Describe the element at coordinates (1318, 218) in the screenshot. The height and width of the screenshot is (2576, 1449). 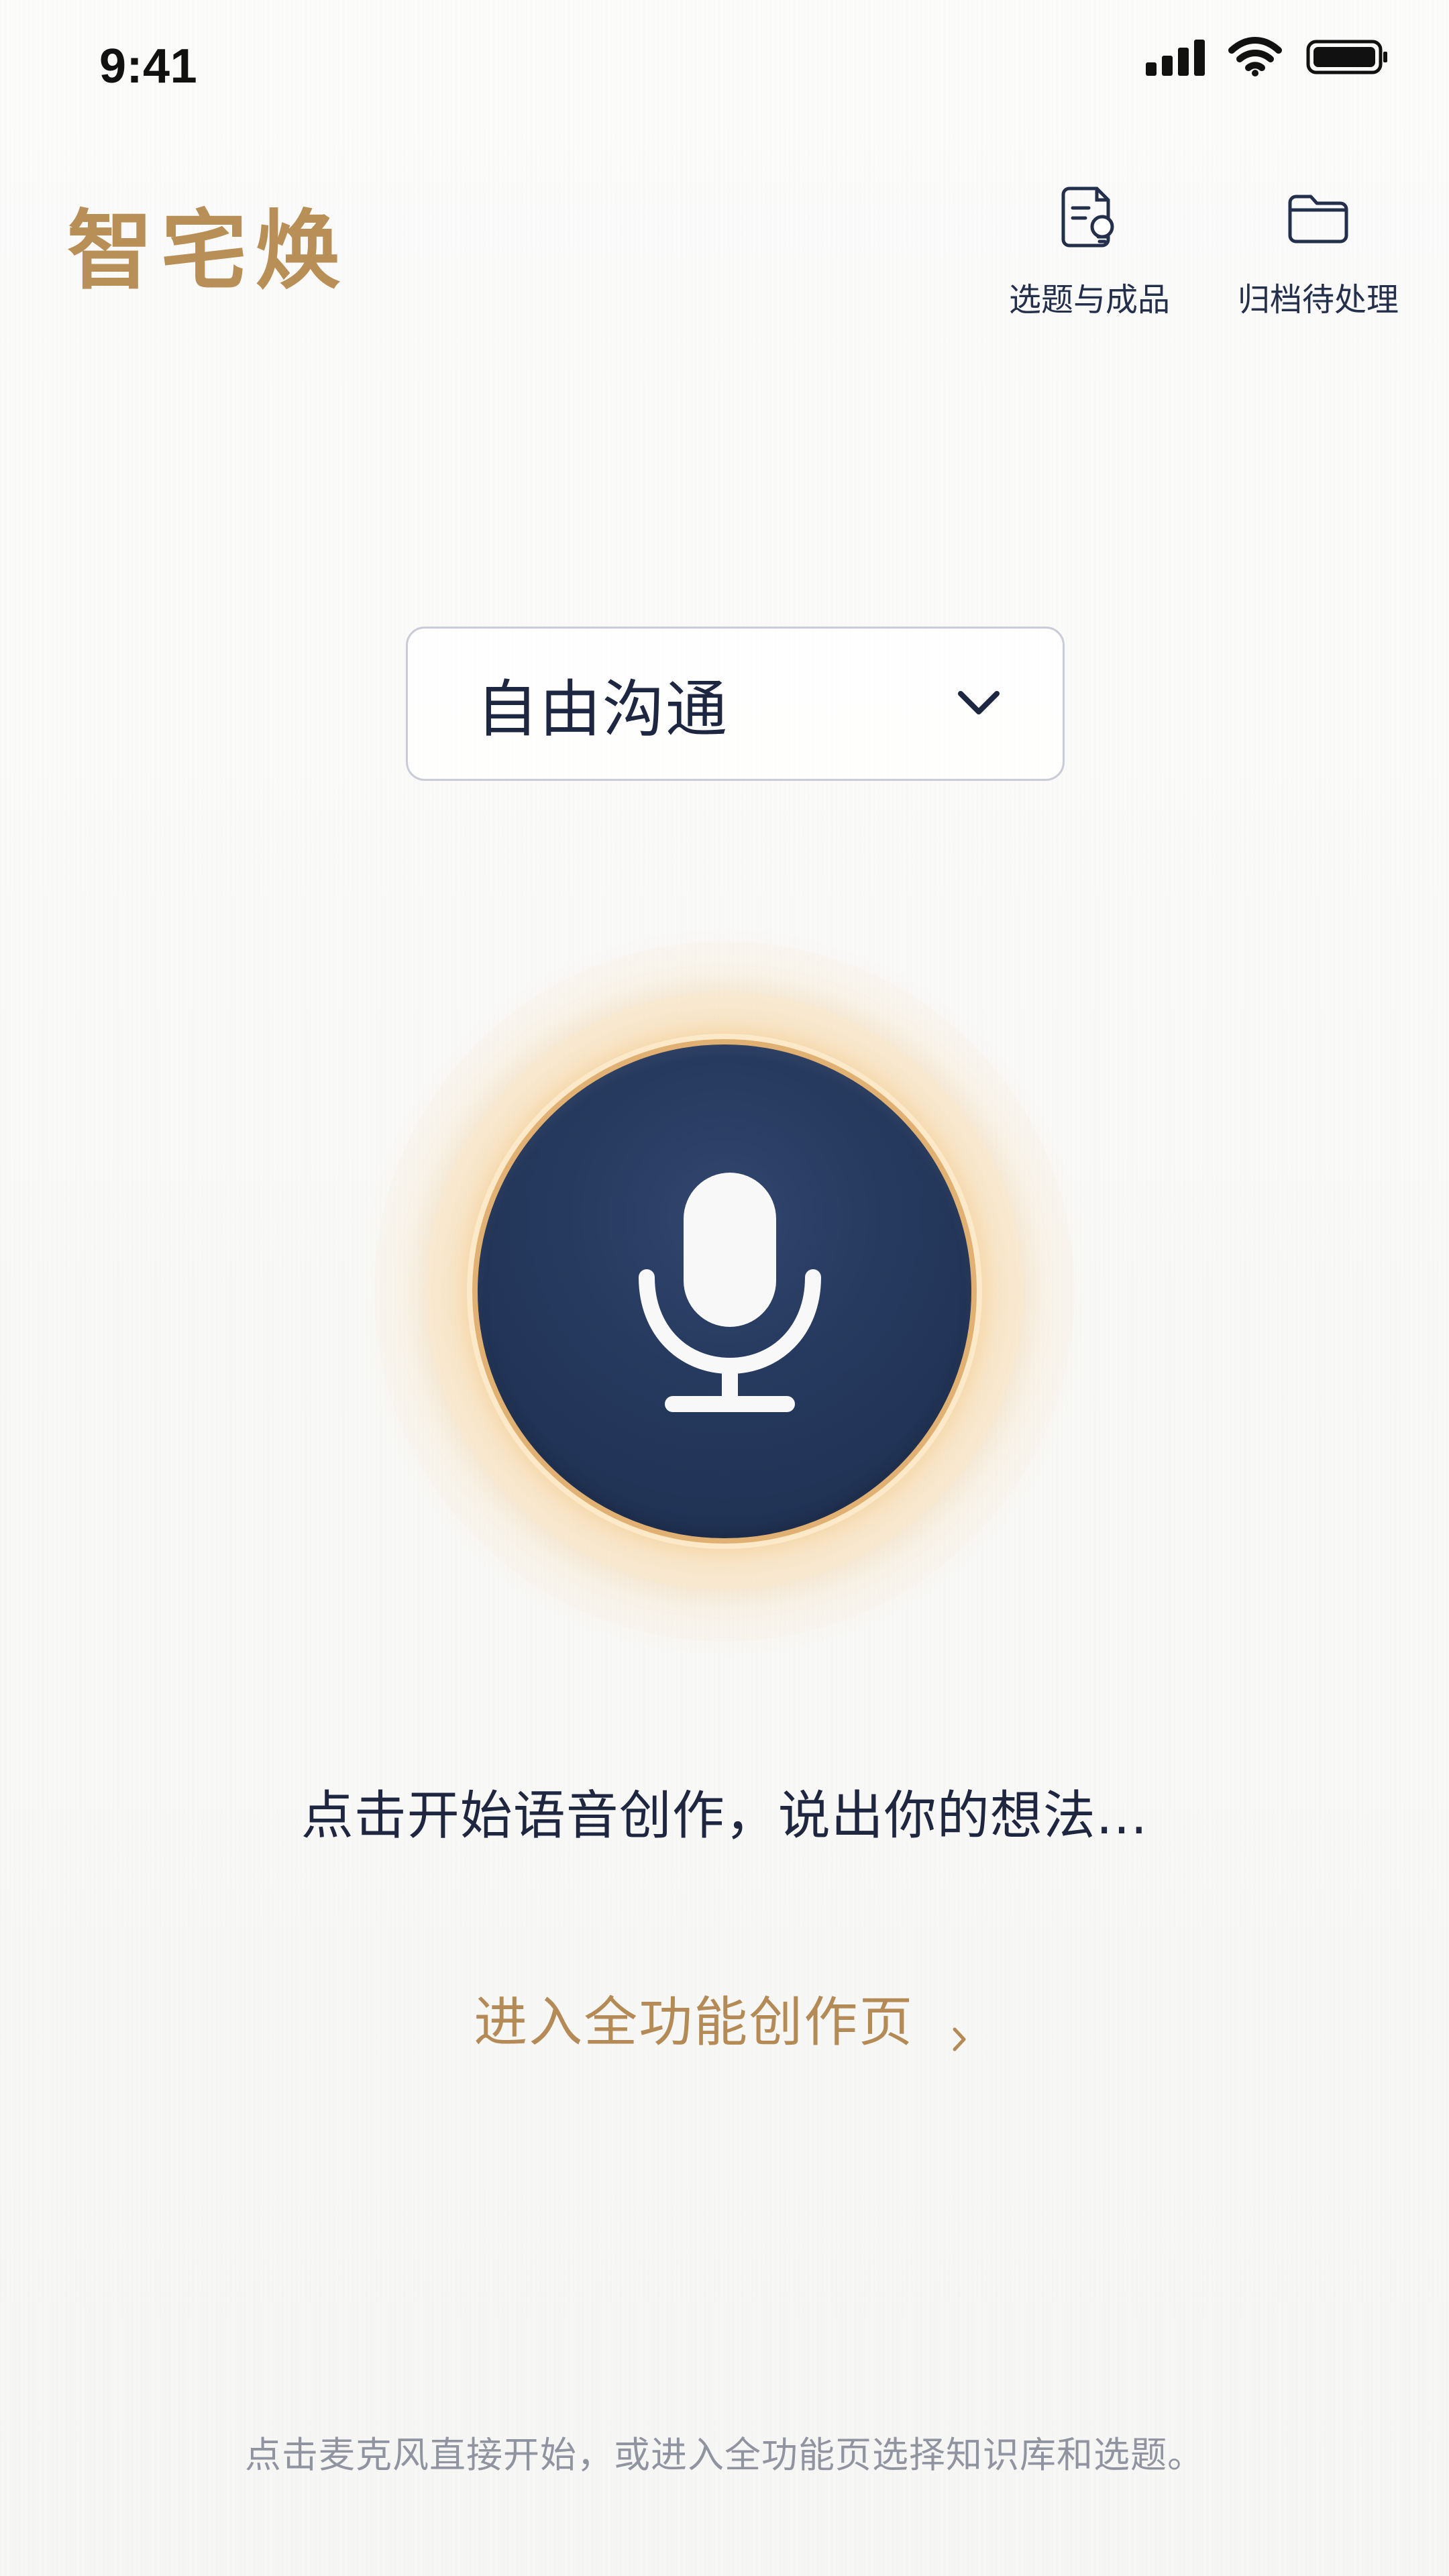
I see `folder-icon` at that location.